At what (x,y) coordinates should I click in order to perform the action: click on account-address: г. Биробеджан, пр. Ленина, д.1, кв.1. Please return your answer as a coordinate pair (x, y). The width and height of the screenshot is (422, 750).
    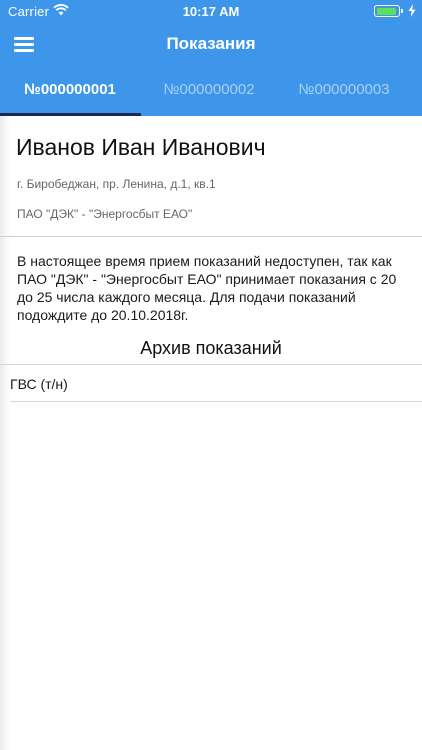
    Looking at the image, I should click on (116, 184).